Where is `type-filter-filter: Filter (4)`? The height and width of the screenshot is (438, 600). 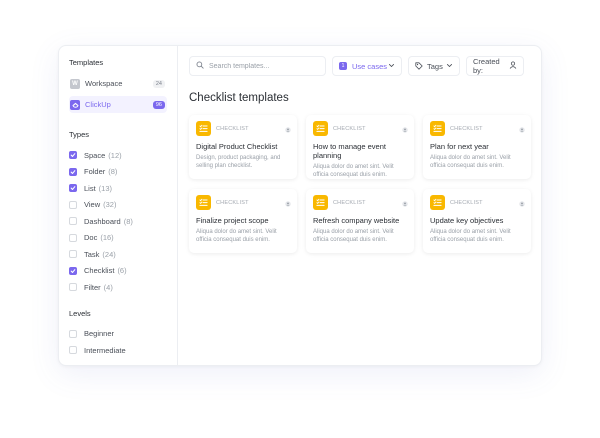
type-filter-filter: Filter (4) is located at coordinates (118, 287).